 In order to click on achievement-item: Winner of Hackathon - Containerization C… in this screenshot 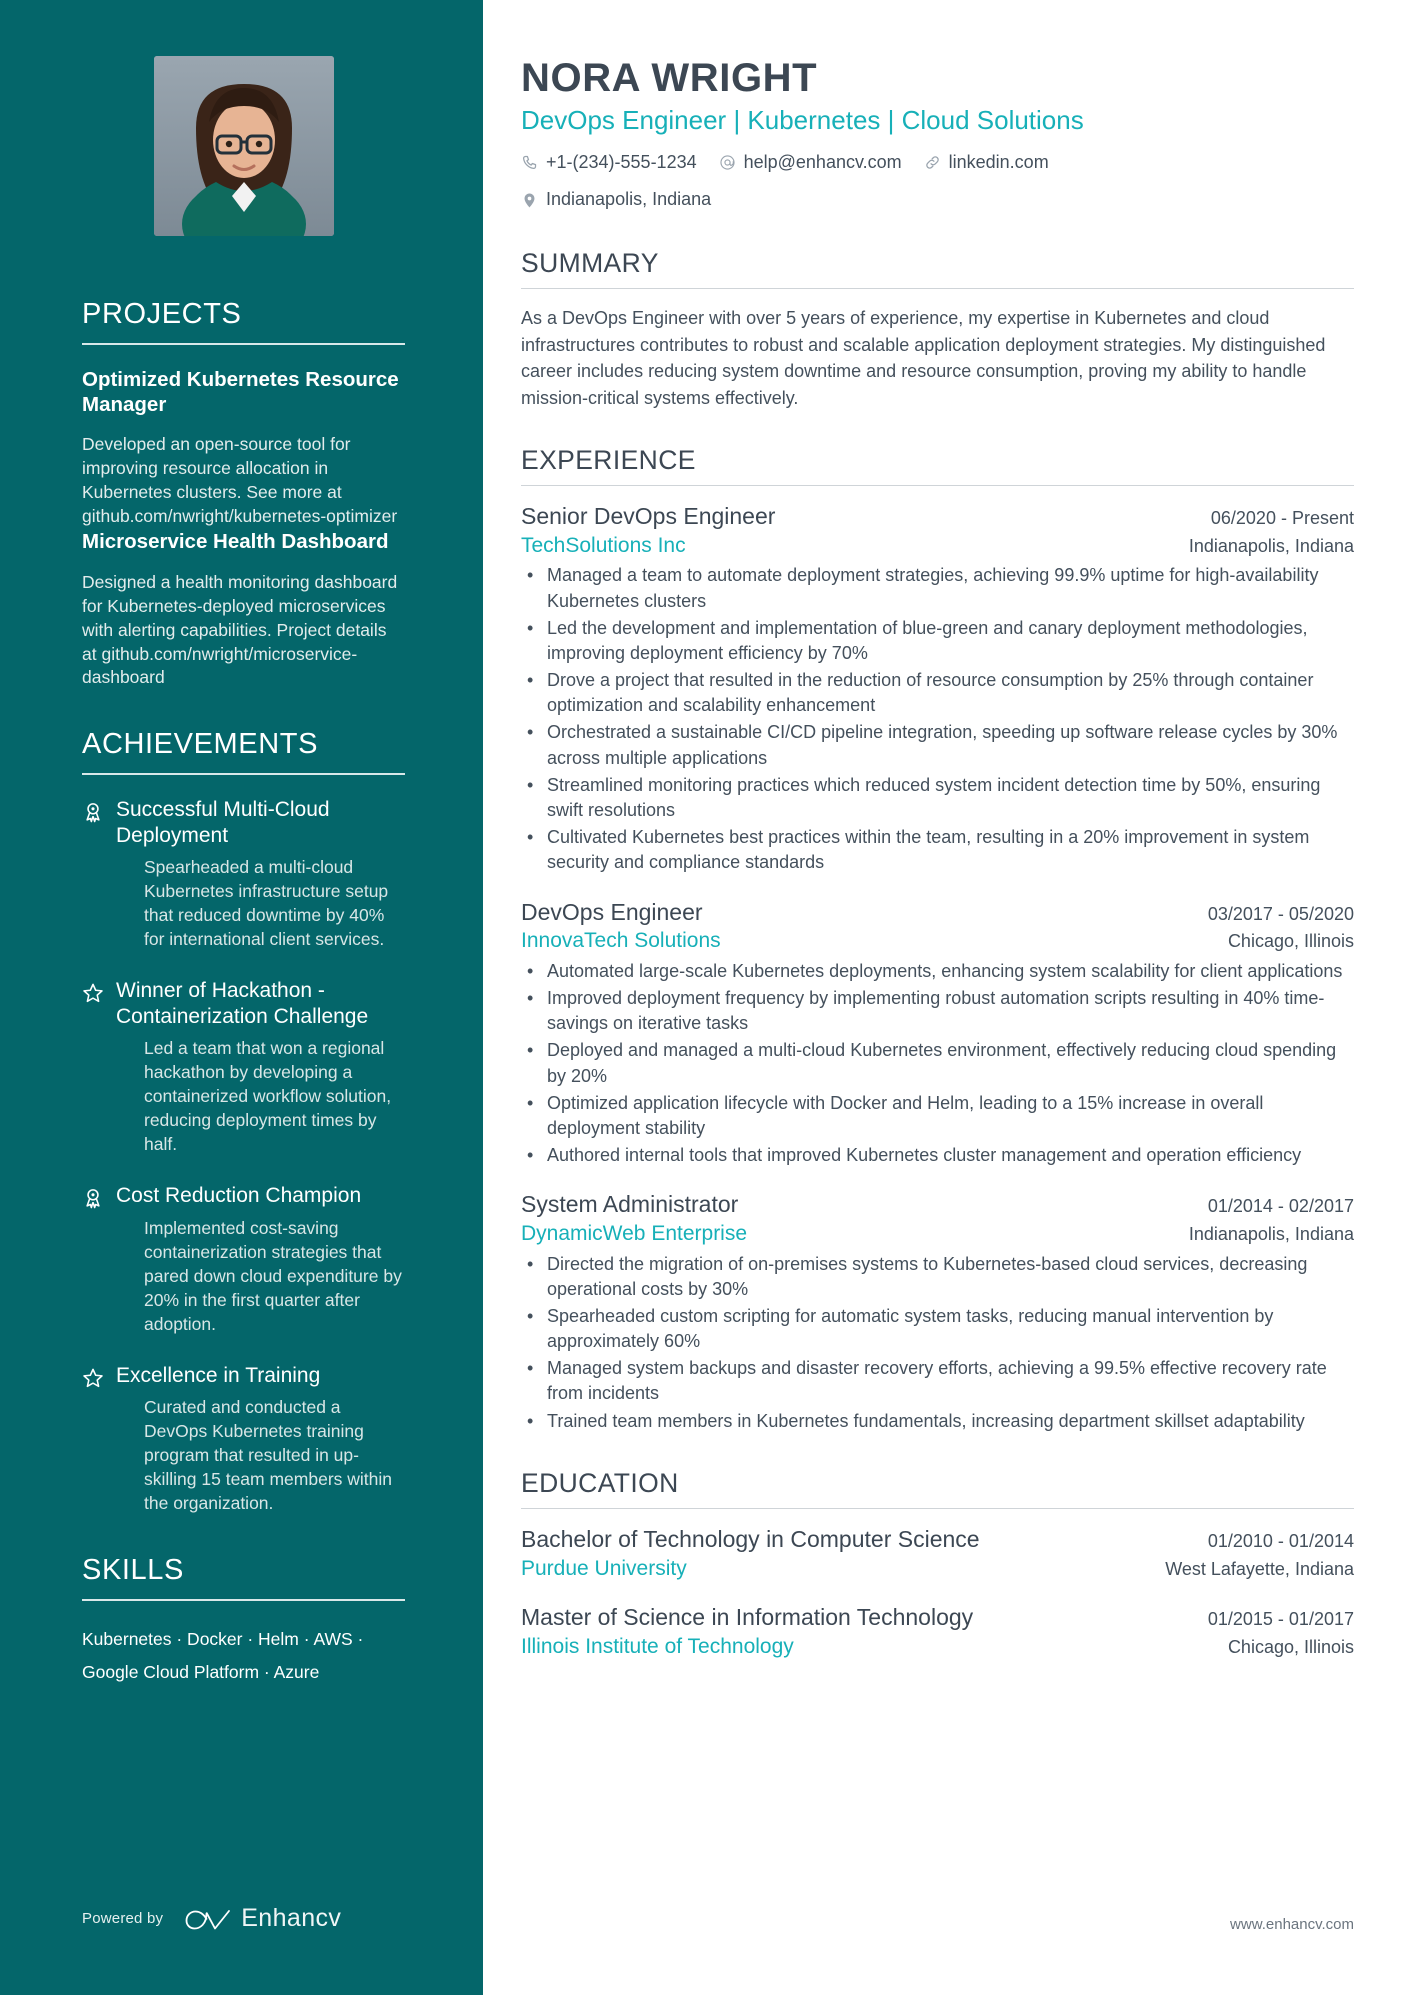, I will do `click(243, 1067)`.